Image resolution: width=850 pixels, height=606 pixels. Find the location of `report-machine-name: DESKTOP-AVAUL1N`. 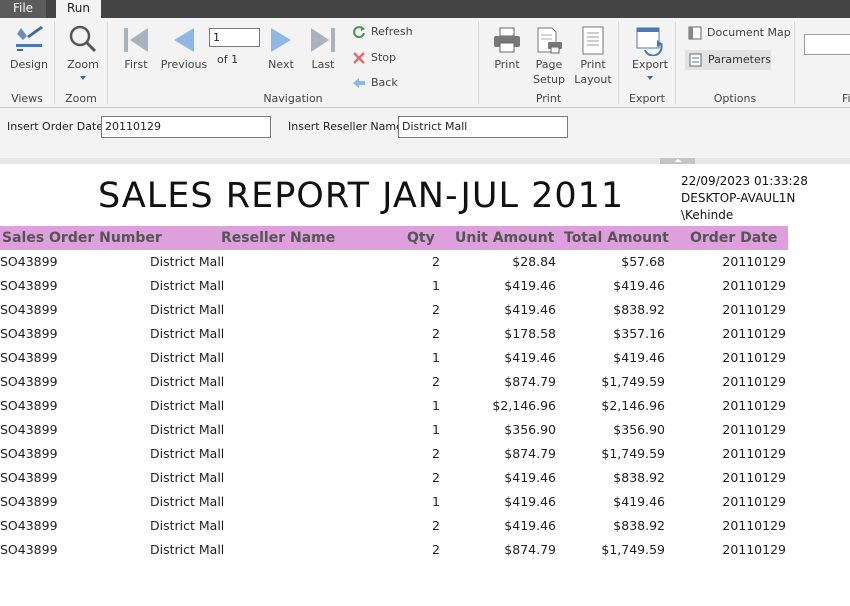

report-machine-name: DESKTOP-AVAUL1N is located at coordinates (738, 198).